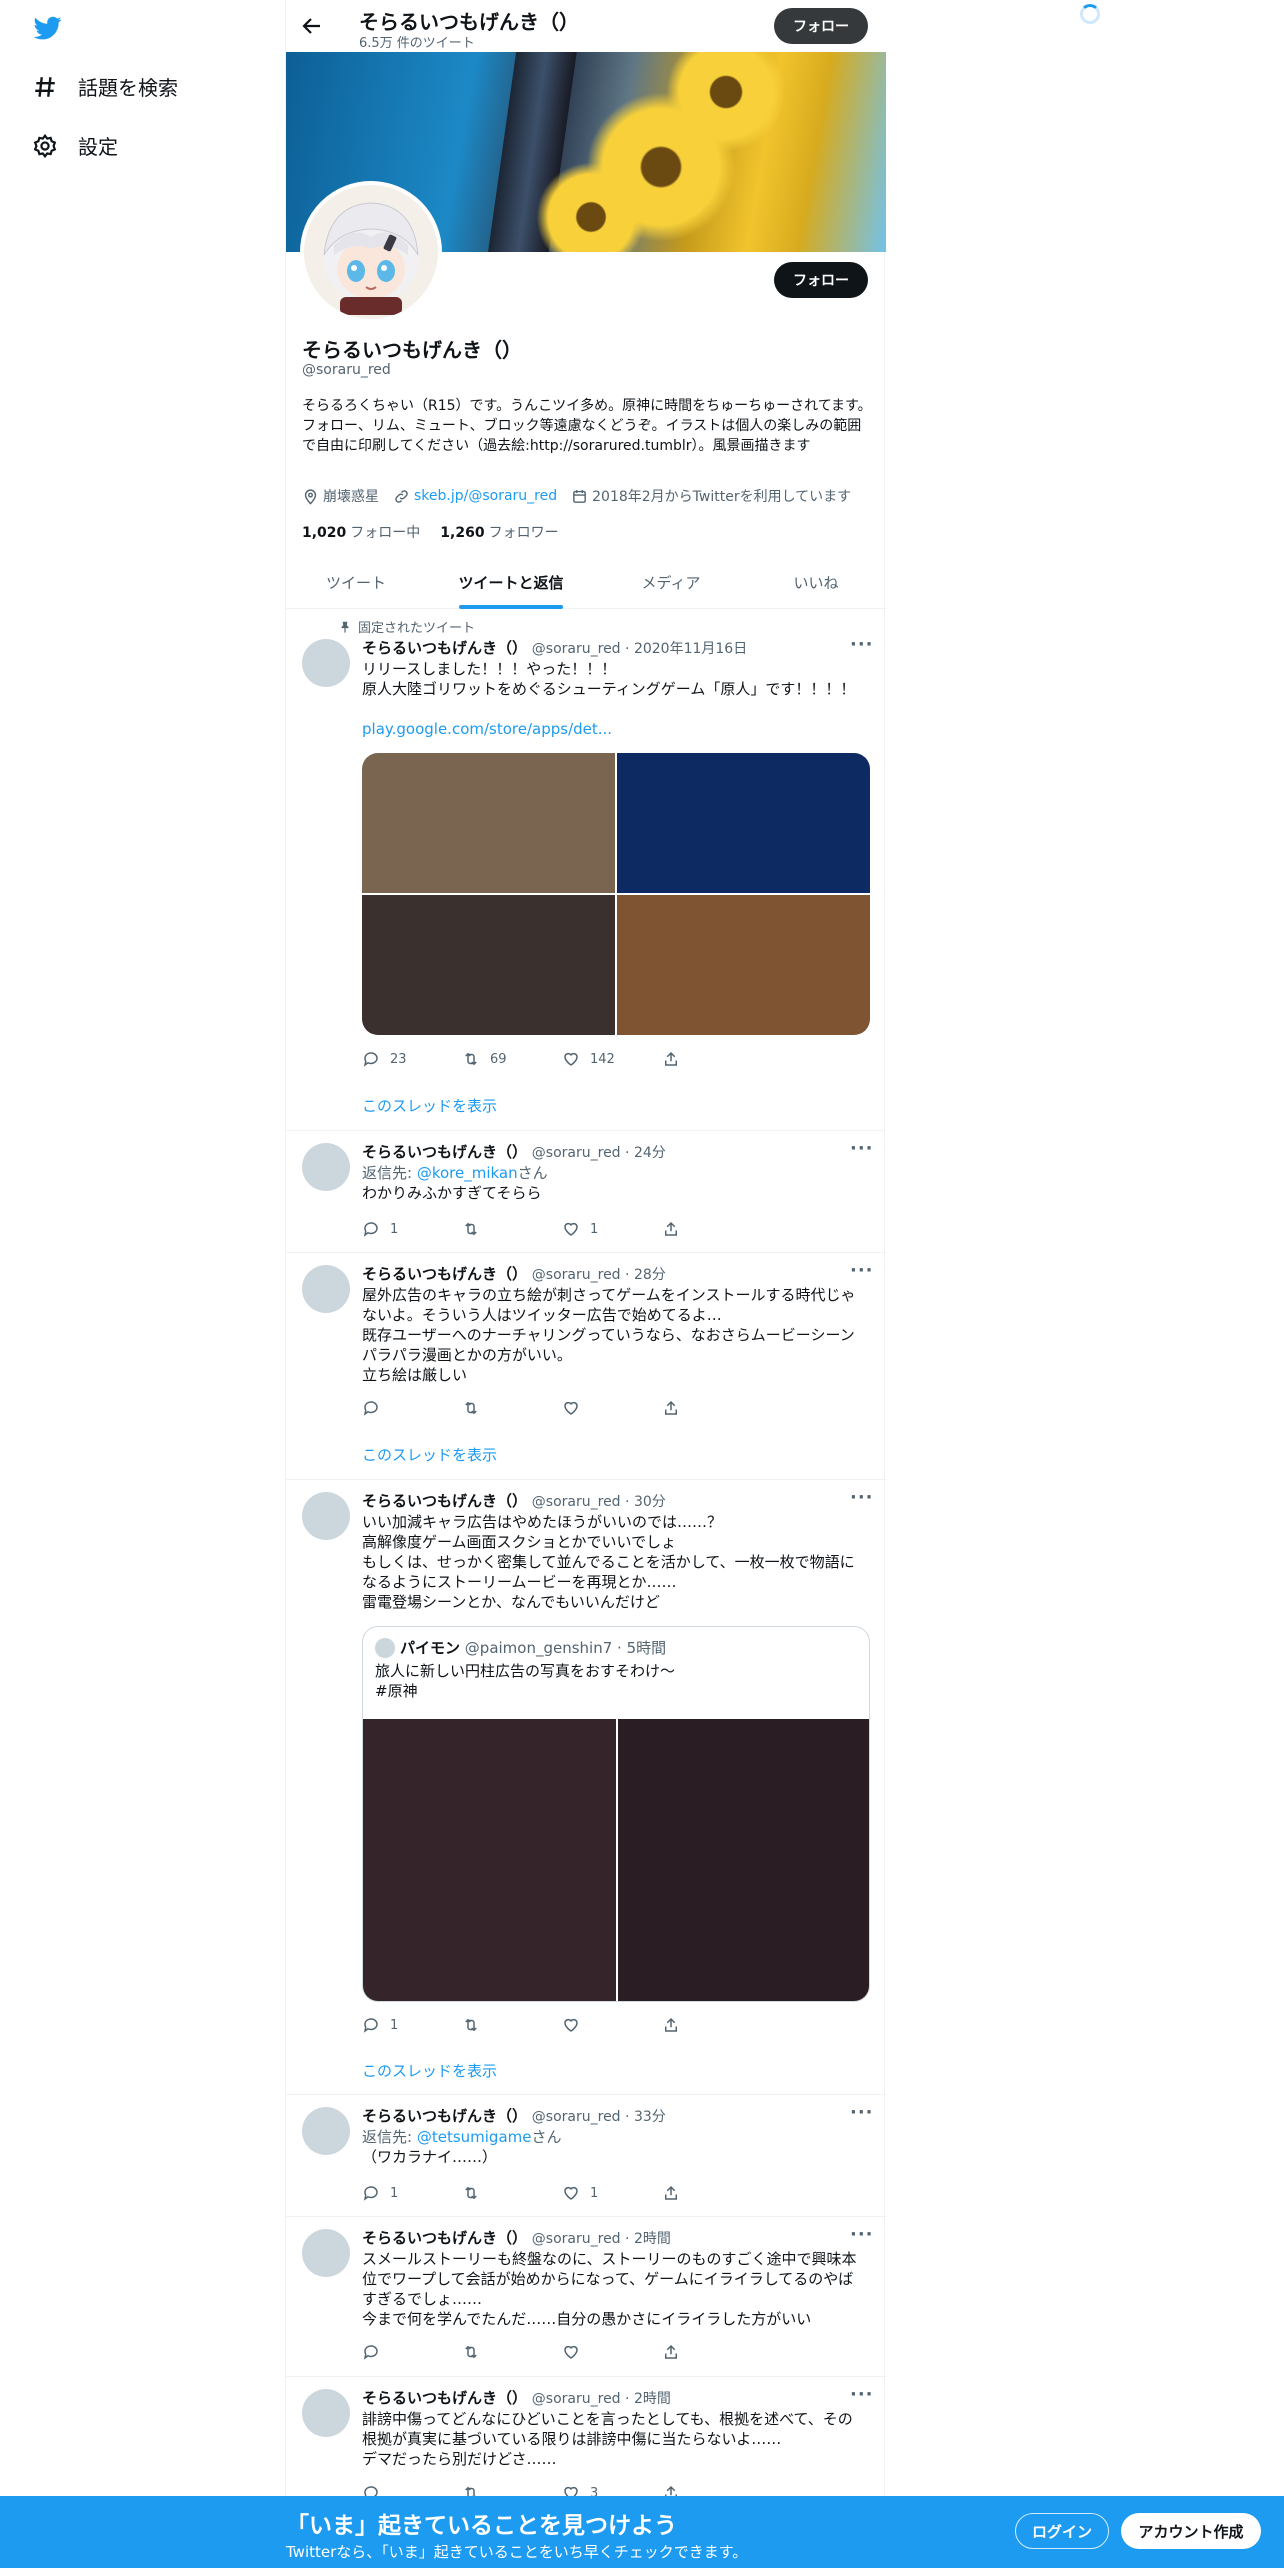  Describe the element at coordinates (671, 582) in the screenshot. I see `tab-media: メディア` at that location.